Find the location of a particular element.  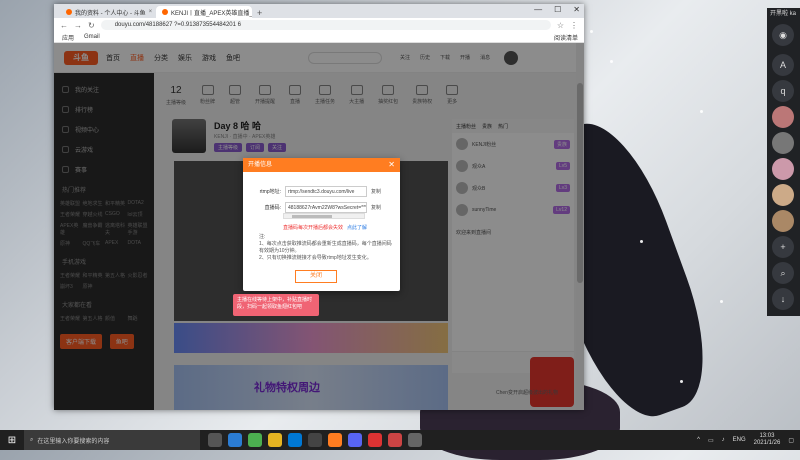

tab-live: KENJI丨直播_APEX英雄直播_斗... × is located at coordinates (204, 12).